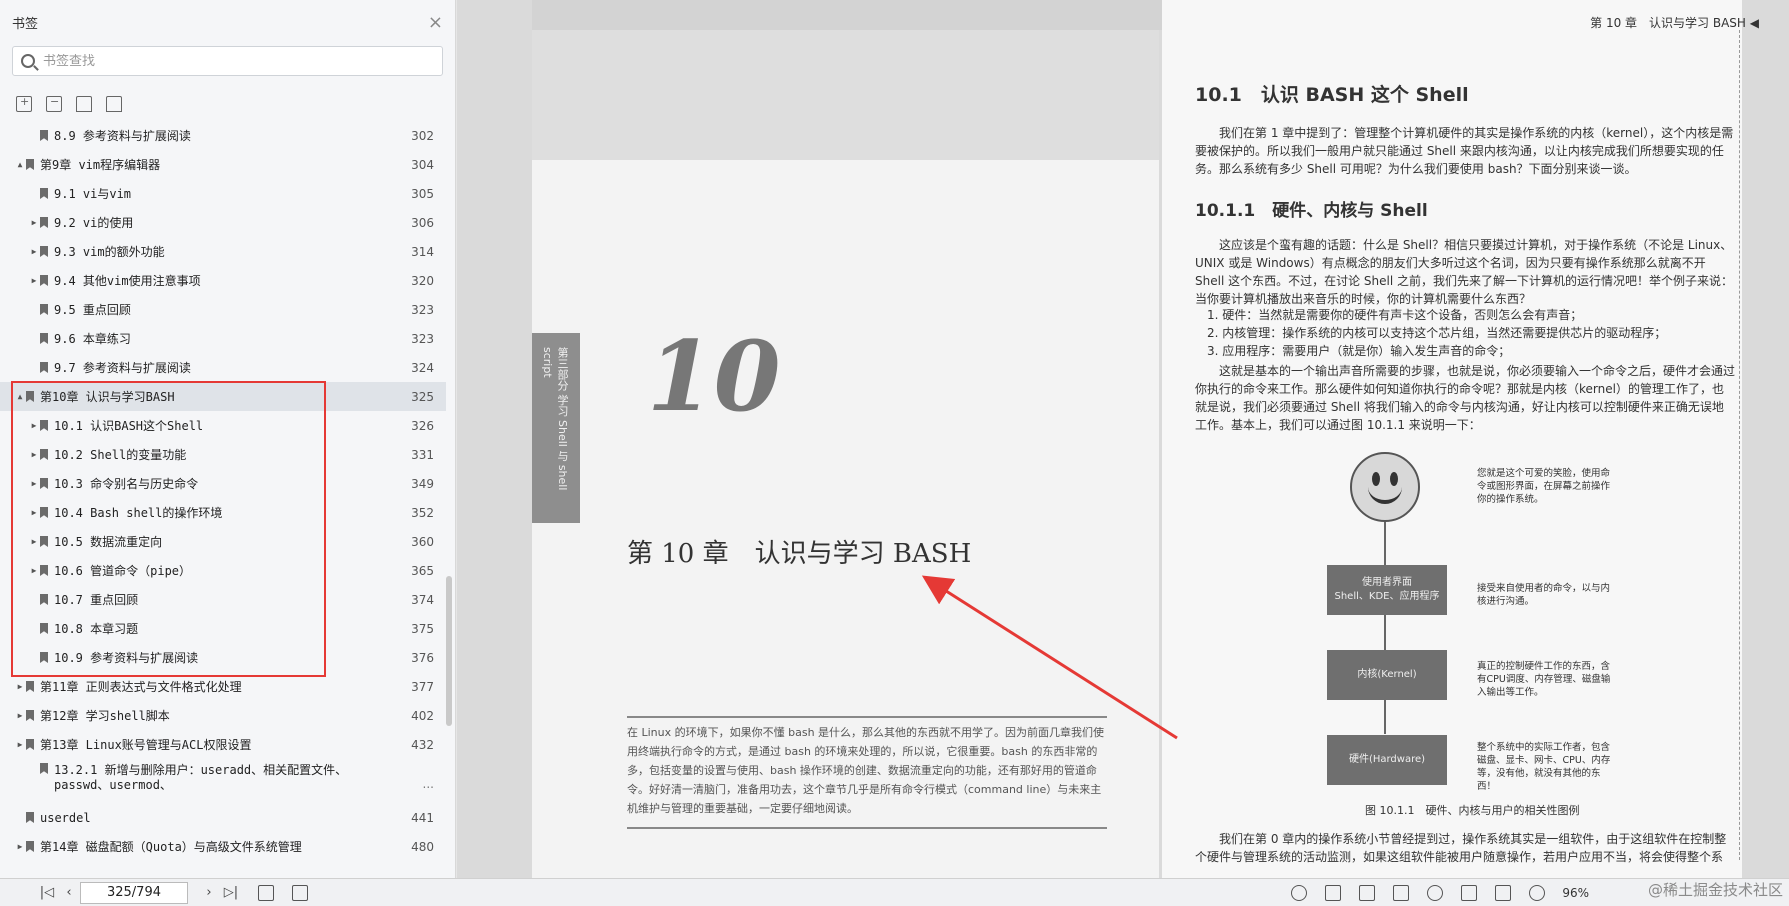  What do you see at coordinates (65, 817) in the screenshot?
I see `bookmark-label: userdel` at bounding box center [65, 817].